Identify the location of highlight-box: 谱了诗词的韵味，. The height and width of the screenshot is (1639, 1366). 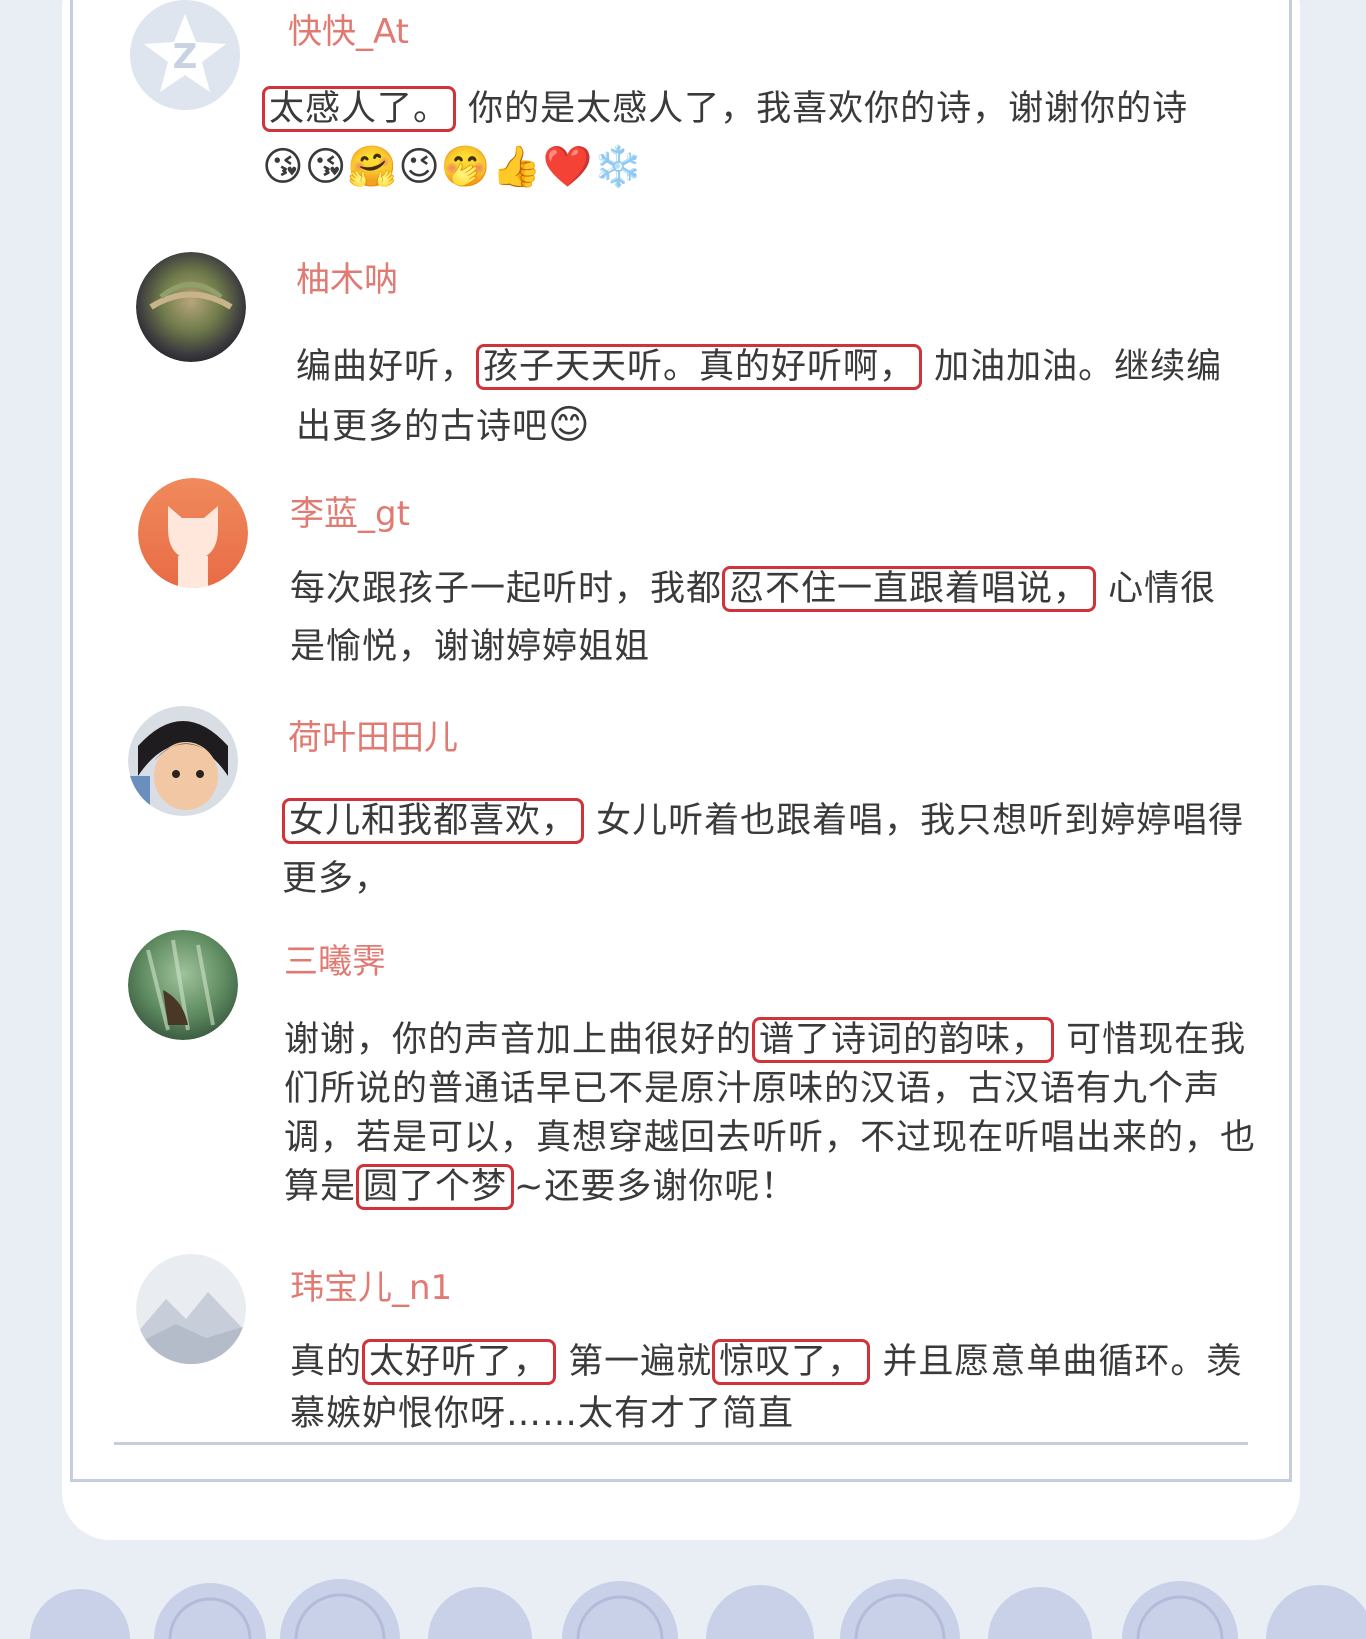
(903, 1040).